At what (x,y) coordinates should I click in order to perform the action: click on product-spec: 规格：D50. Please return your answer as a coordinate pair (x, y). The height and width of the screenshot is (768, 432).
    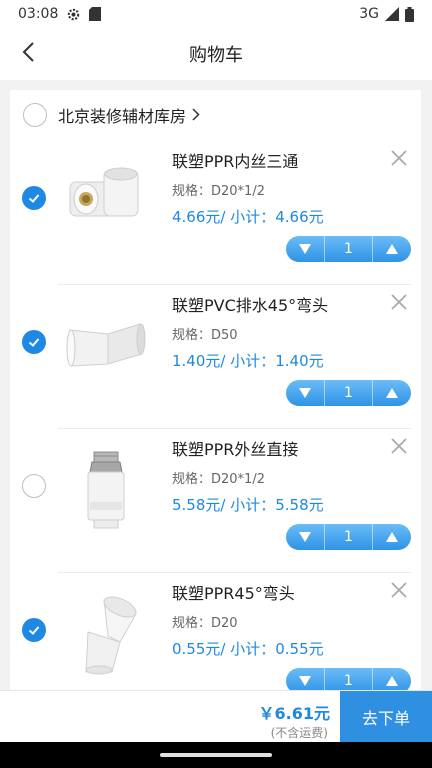
    Looking at the image, I should click on (205, 335).